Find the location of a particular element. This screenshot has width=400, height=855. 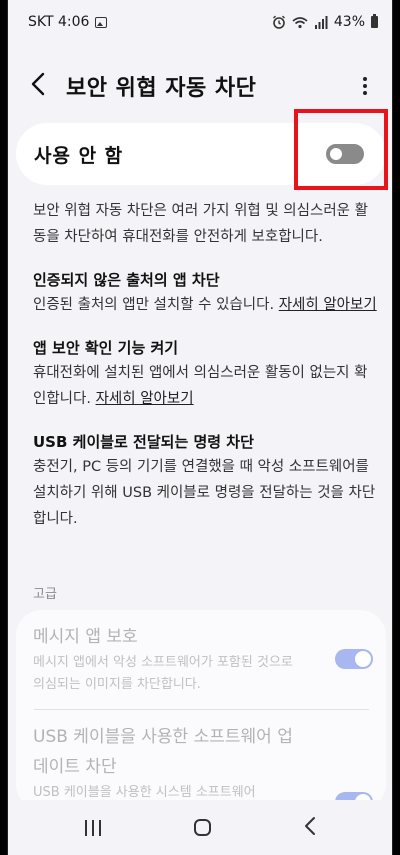

navigation-bar is located at coordinates (200, 827).